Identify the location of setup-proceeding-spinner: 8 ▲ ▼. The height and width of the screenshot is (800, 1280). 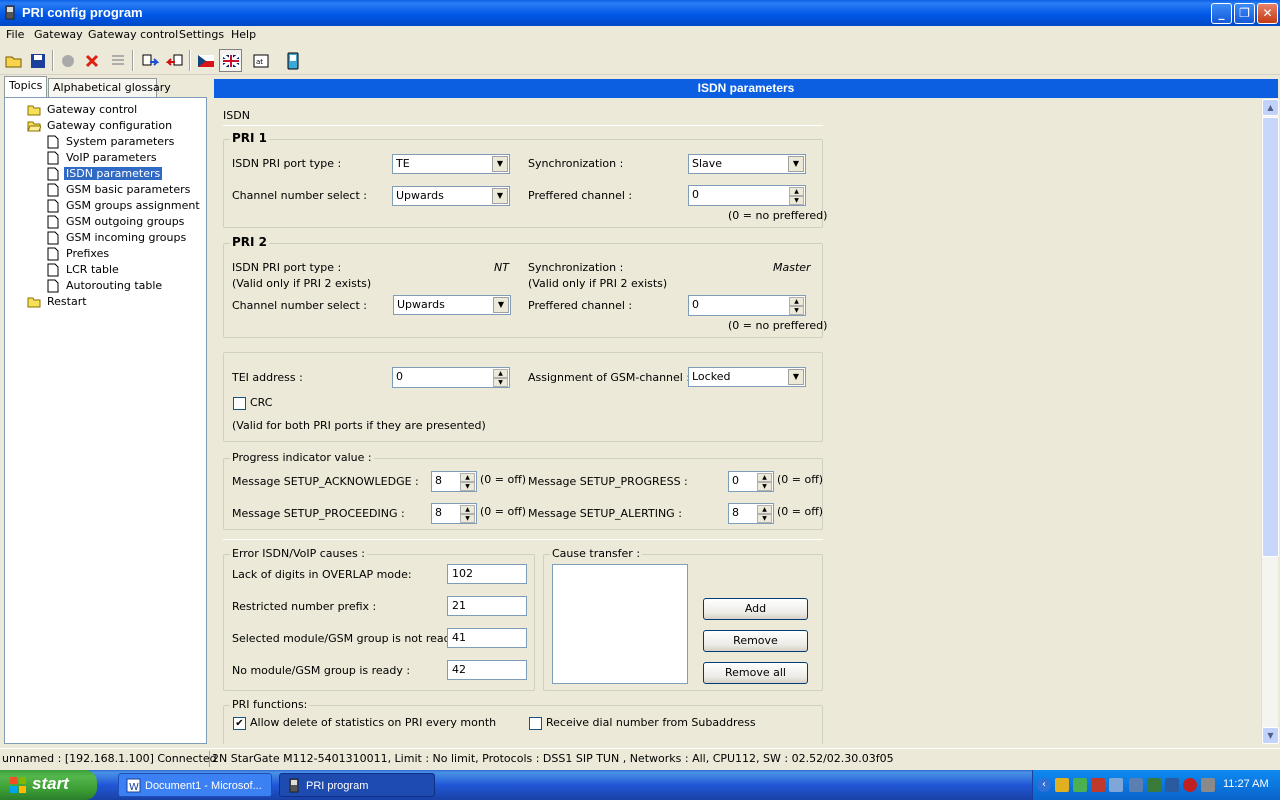
(454, 513).